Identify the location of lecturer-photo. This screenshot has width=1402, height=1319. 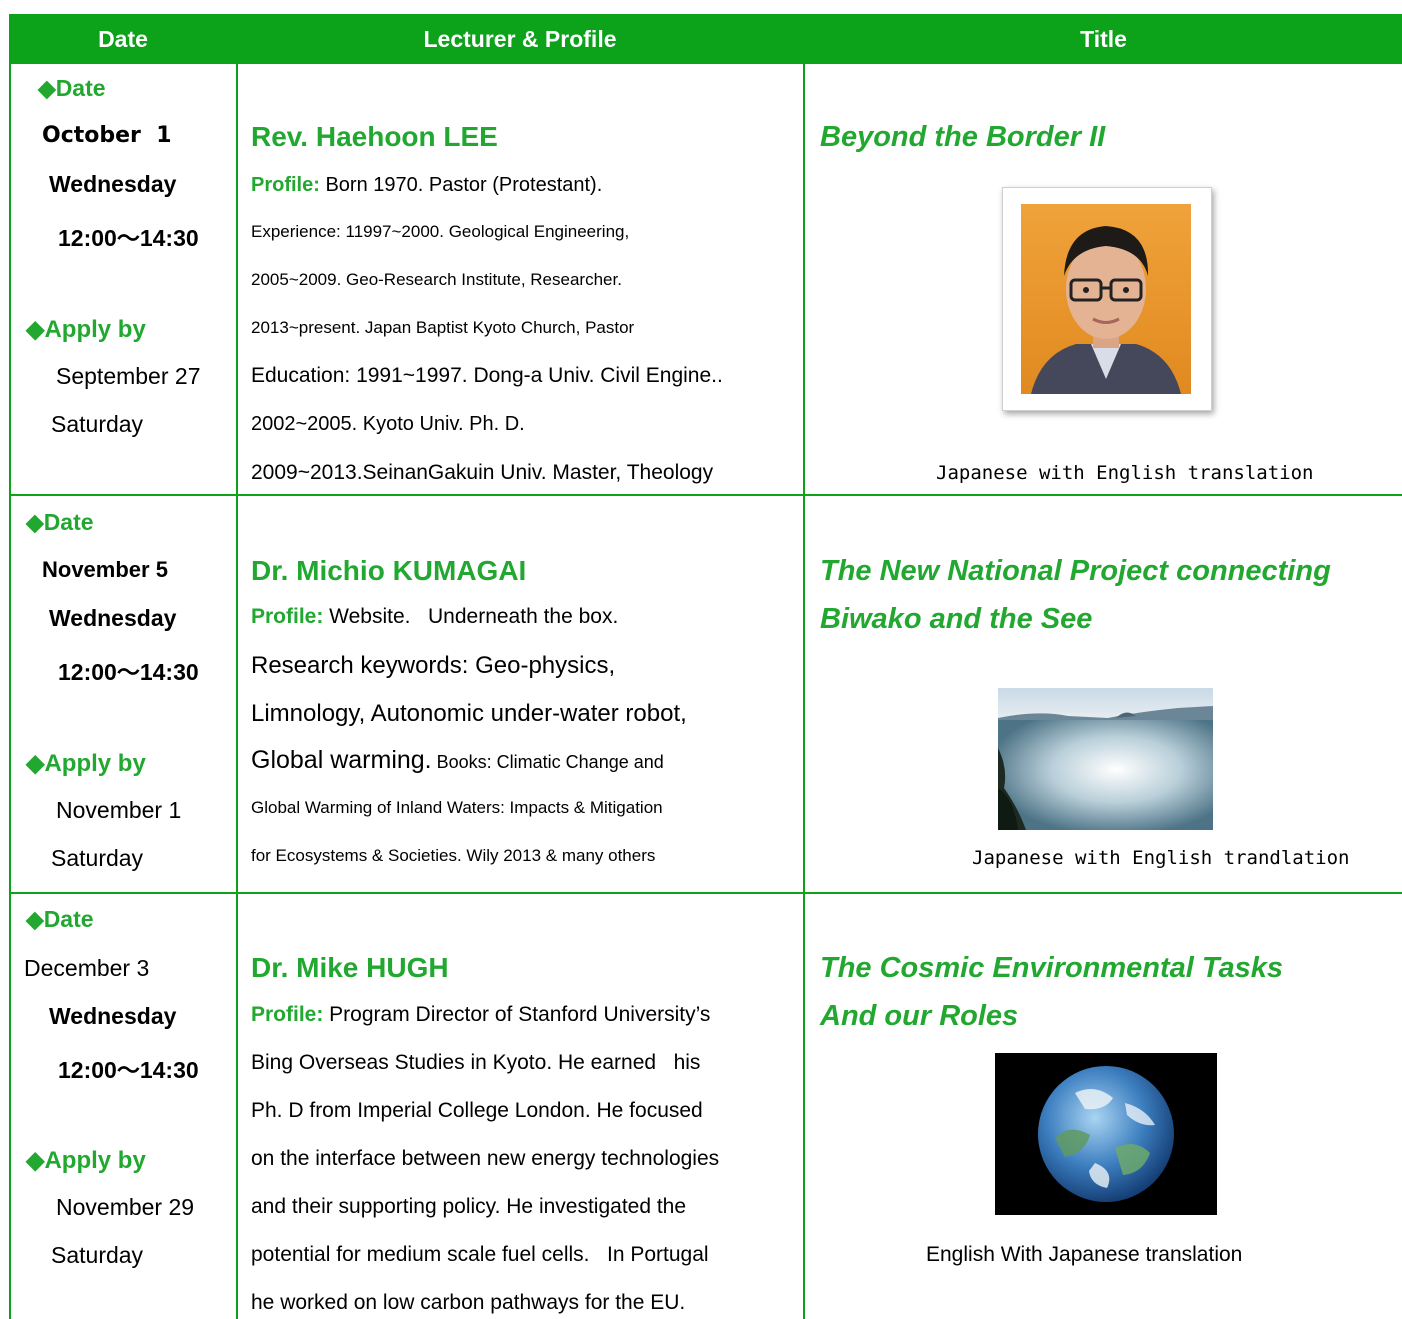
(1107, 299).